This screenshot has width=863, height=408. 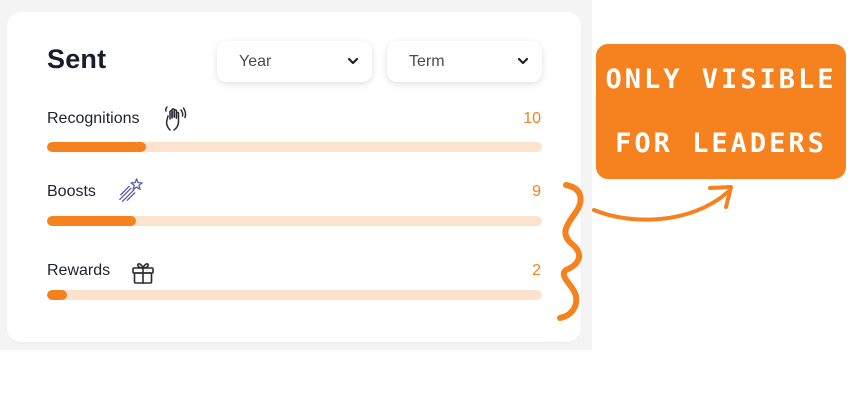 I want to click on card-title: Sent, so click(x=77, y=59).